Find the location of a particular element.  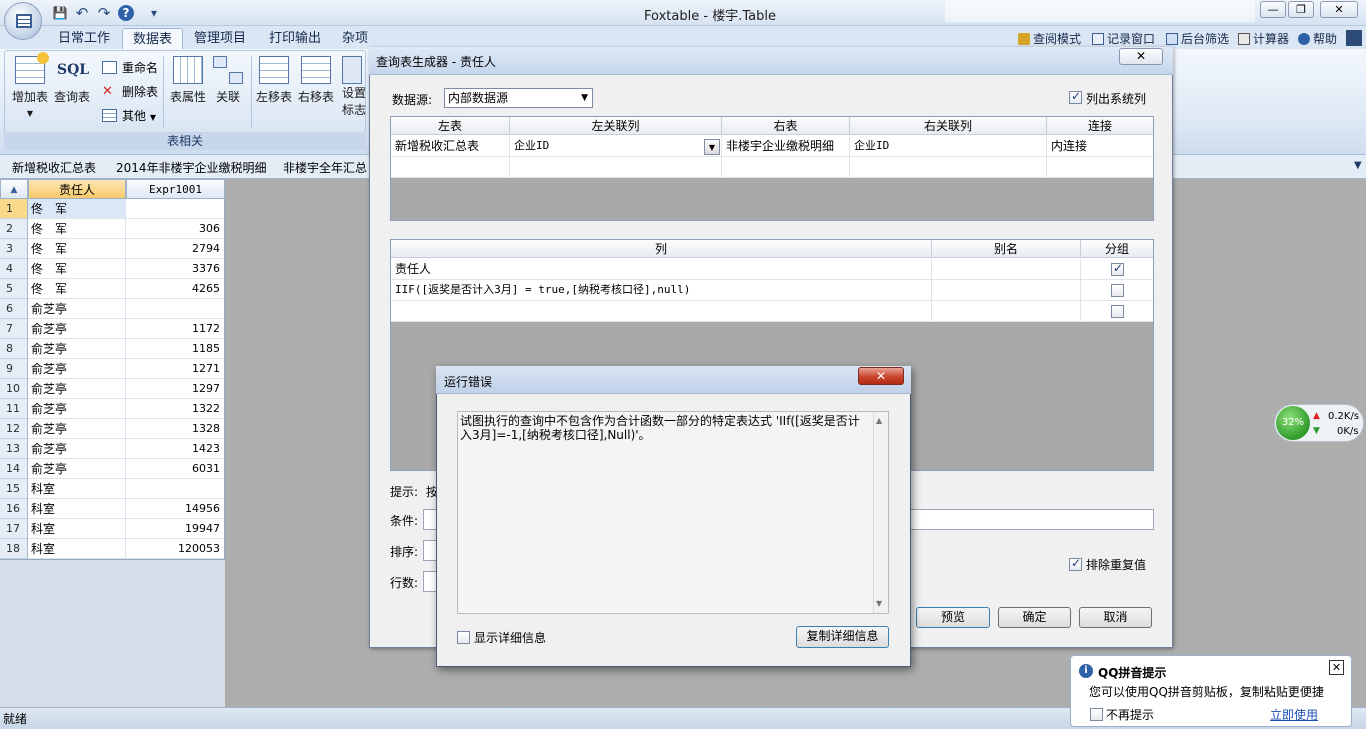

scroll-up-icon: ▲ is located at coordinates (879, 420).